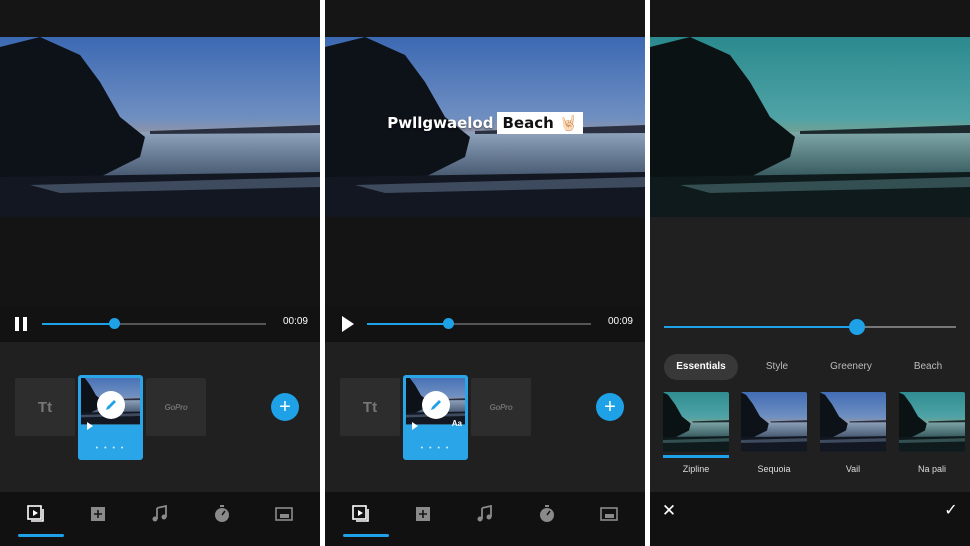 This screenshot has width=970, height=546. I want to click on filter-vail: Vail, so click(853, 434).